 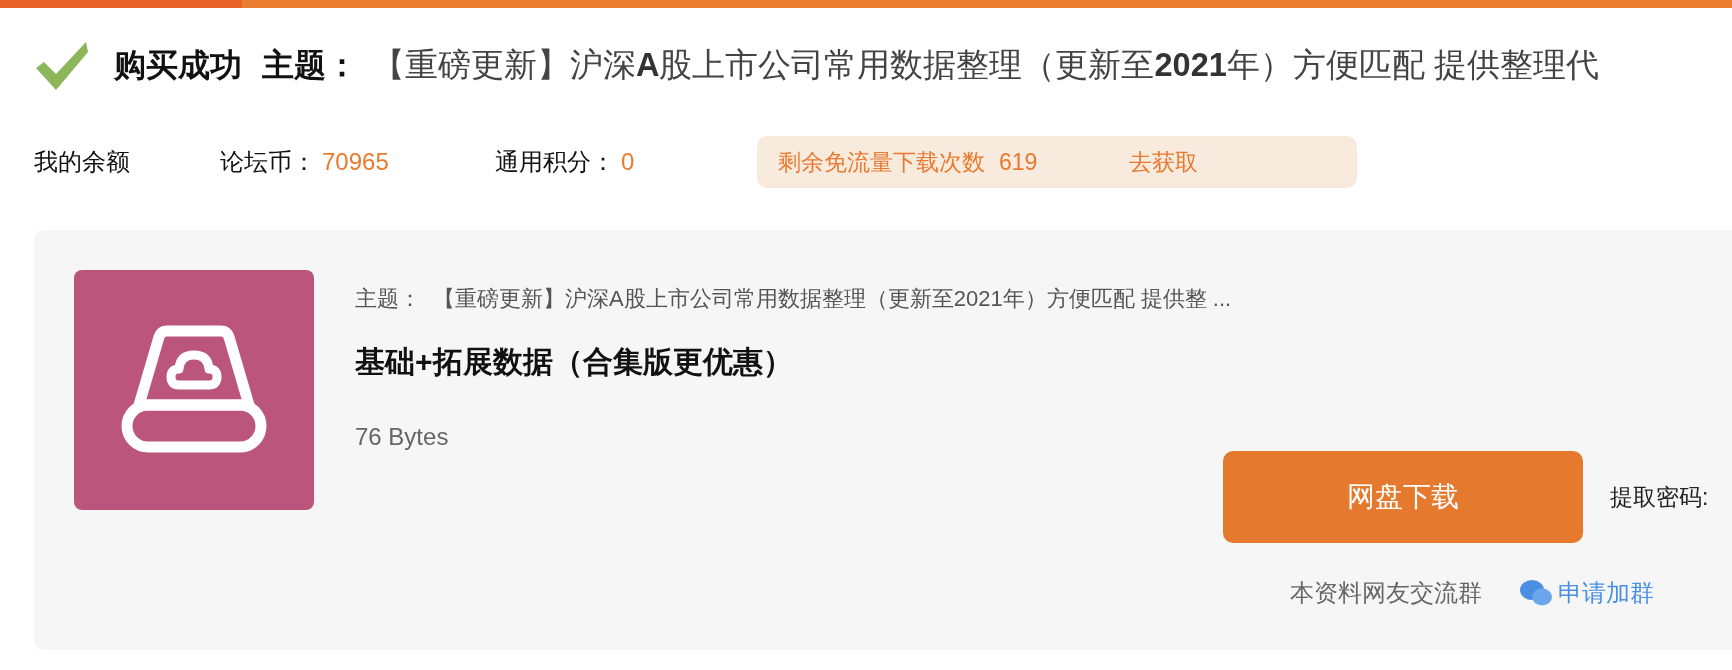 I want to click on password-label: 提取密码:, so click(x=1659, y=497).